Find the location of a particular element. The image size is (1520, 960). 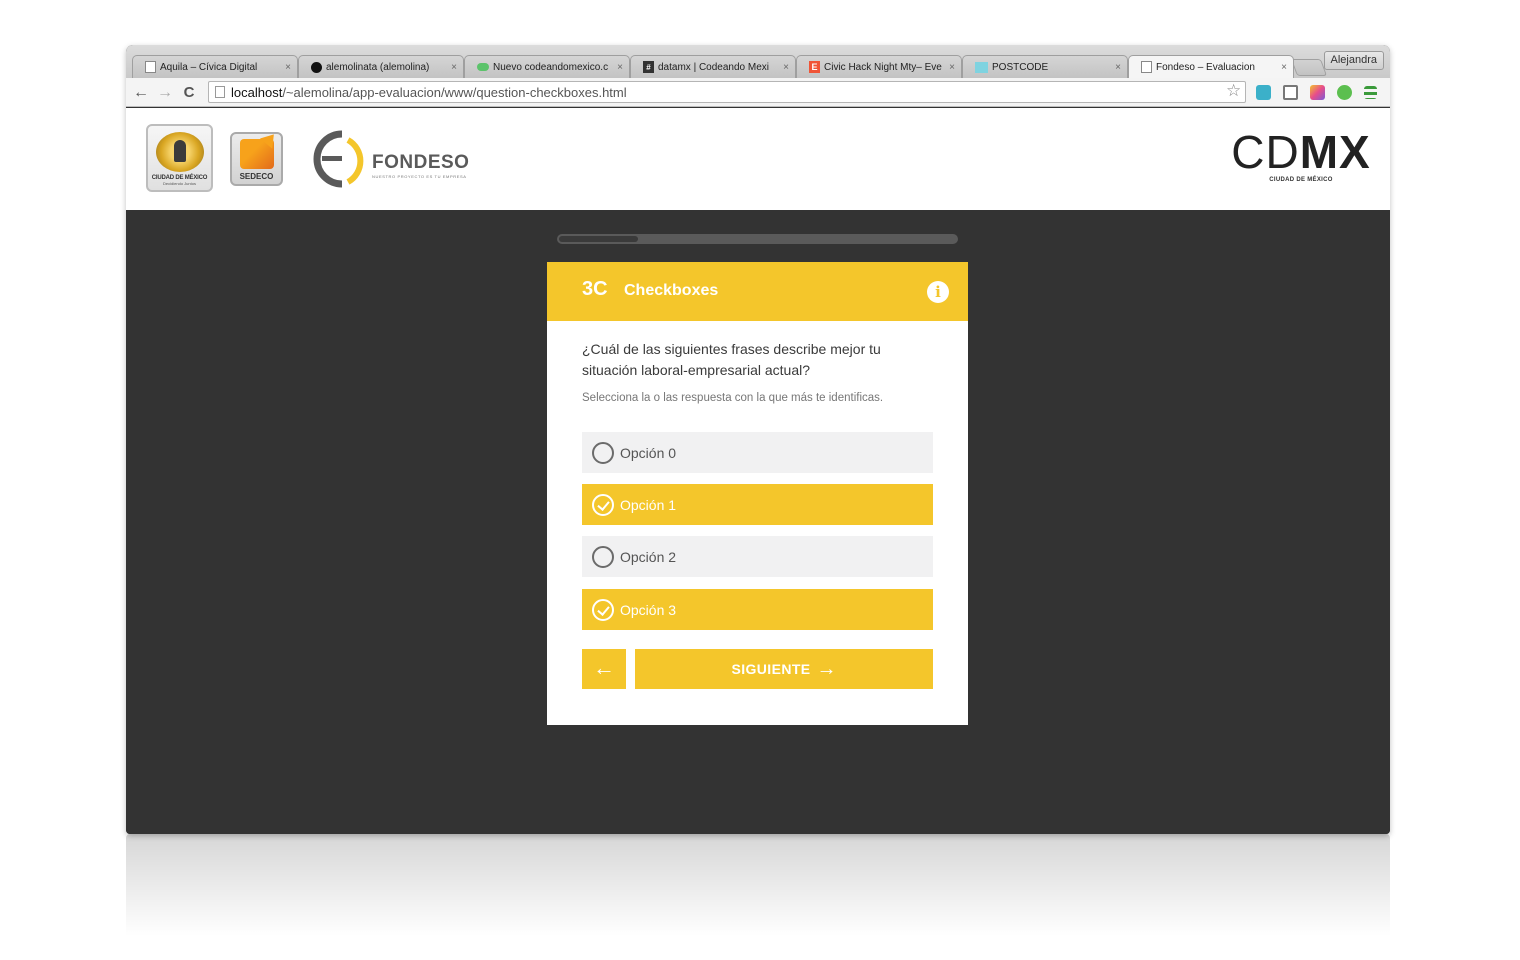

tab-postcode: POSTCODE × is located at coordinates (1045, 66).